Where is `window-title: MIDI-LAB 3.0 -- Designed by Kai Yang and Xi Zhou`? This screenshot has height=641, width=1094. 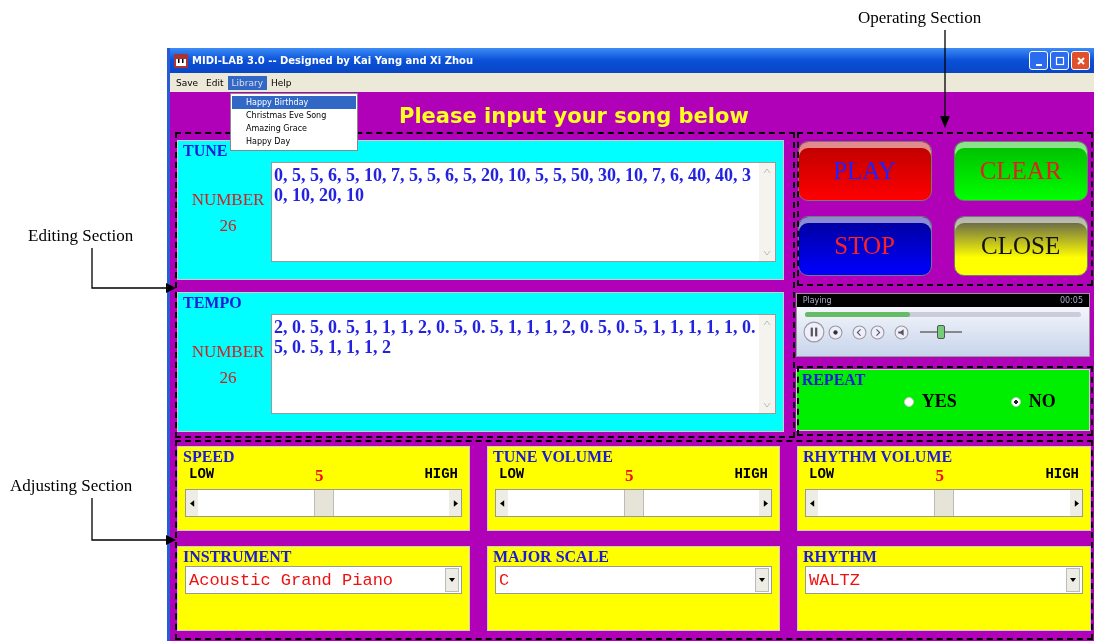 window-title: MIDI-LAB 3.0 -- Designed by Kai Yang and Xi Zhou is located at coordinates (333, 60).